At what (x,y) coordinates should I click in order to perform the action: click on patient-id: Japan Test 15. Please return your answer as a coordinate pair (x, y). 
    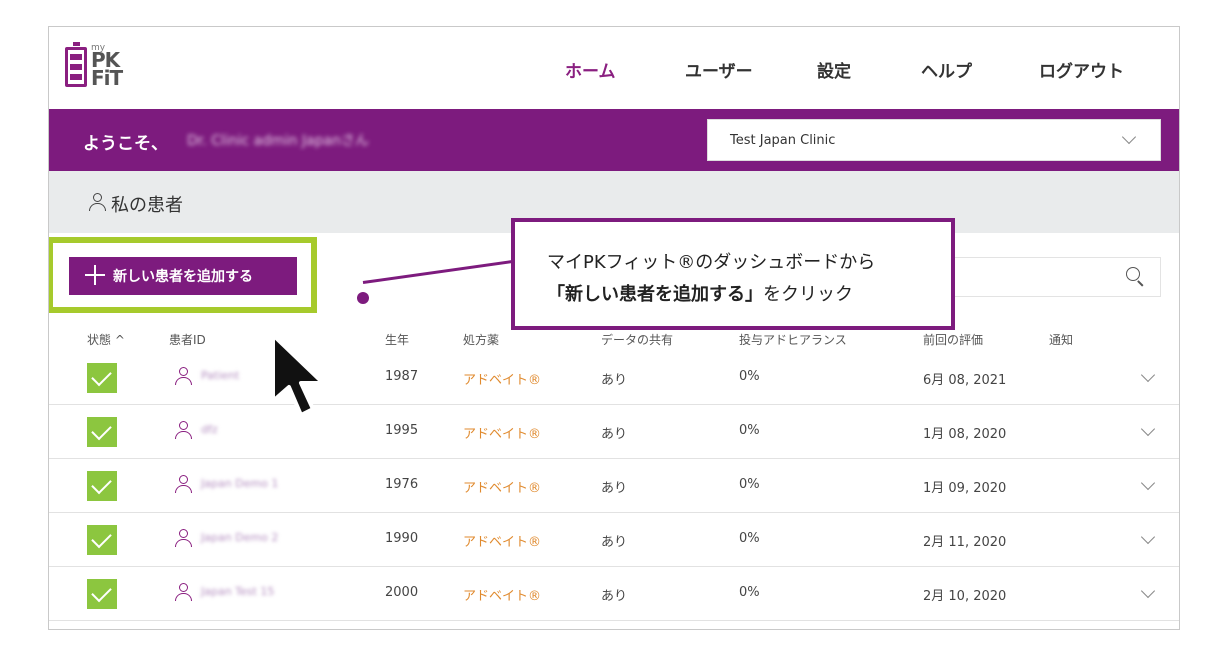
    Looking at the image, I should click on (246, 592).